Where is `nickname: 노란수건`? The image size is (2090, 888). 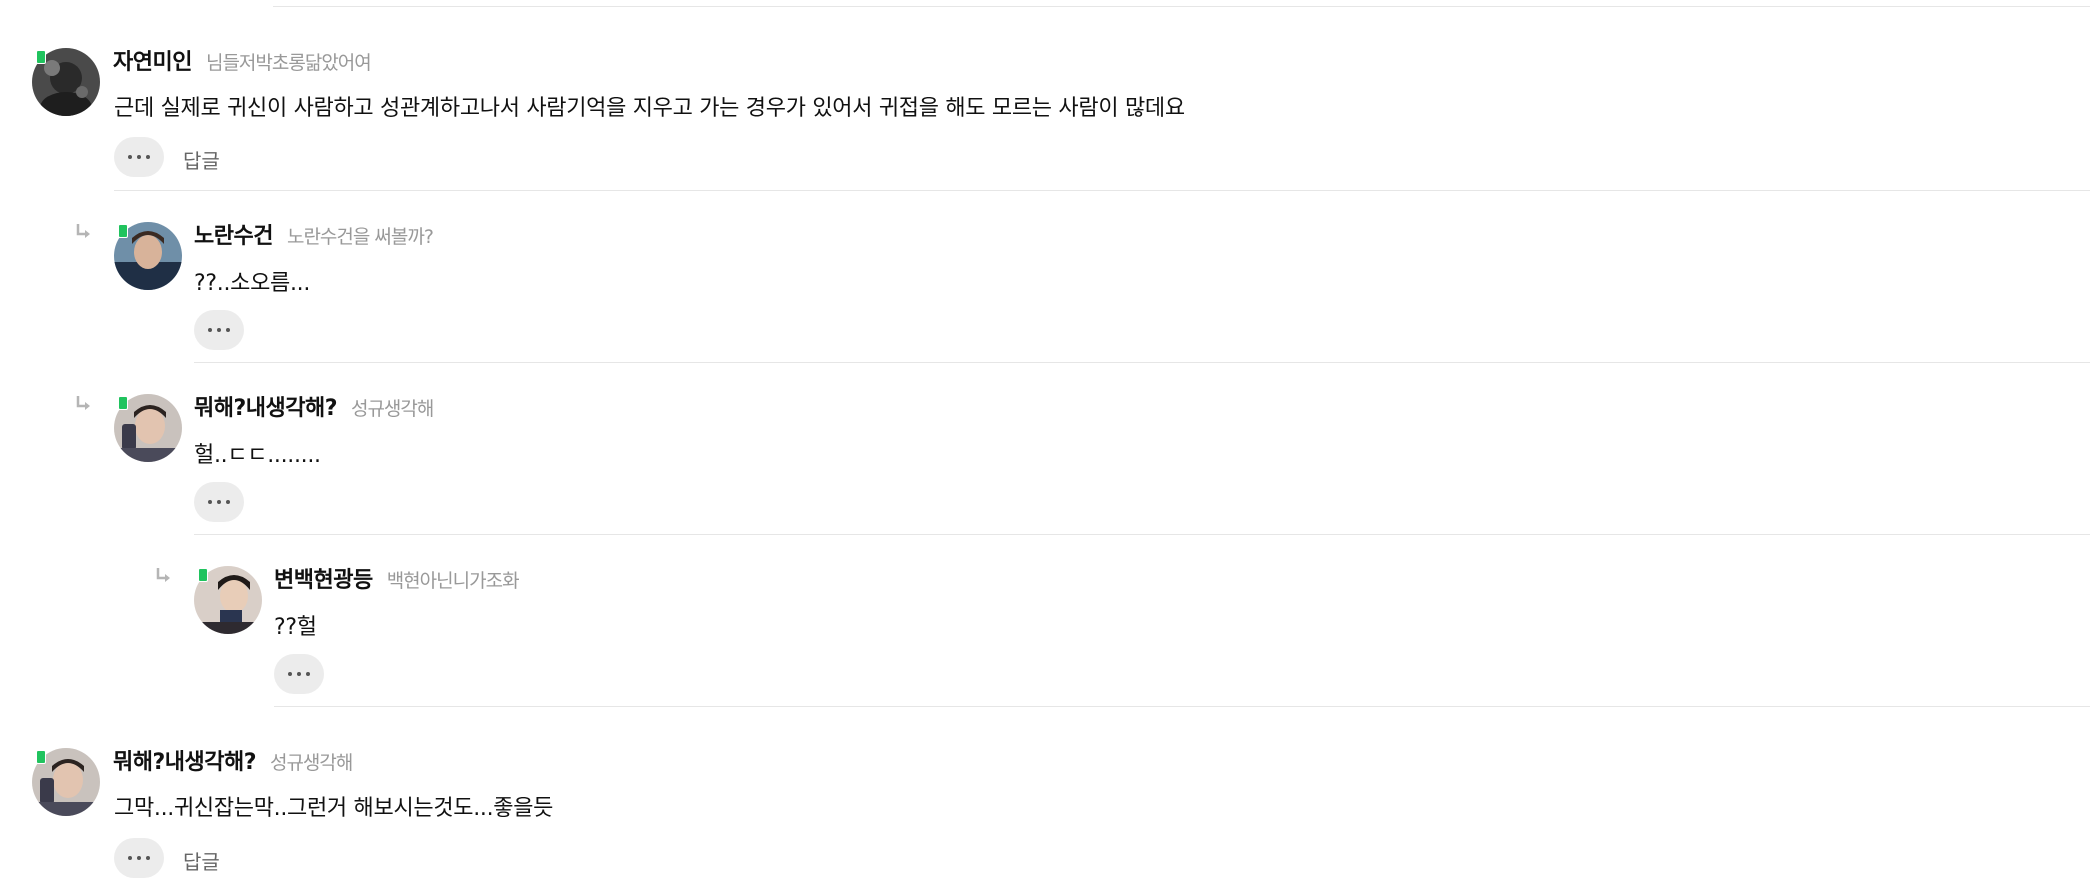
nickname: 노란수건 is located at coordinates (233, 234).